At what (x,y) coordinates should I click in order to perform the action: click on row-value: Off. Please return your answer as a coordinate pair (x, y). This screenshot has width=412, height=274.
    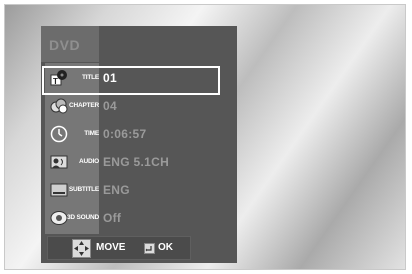
    Looking at the image, I should click on (112, 218).